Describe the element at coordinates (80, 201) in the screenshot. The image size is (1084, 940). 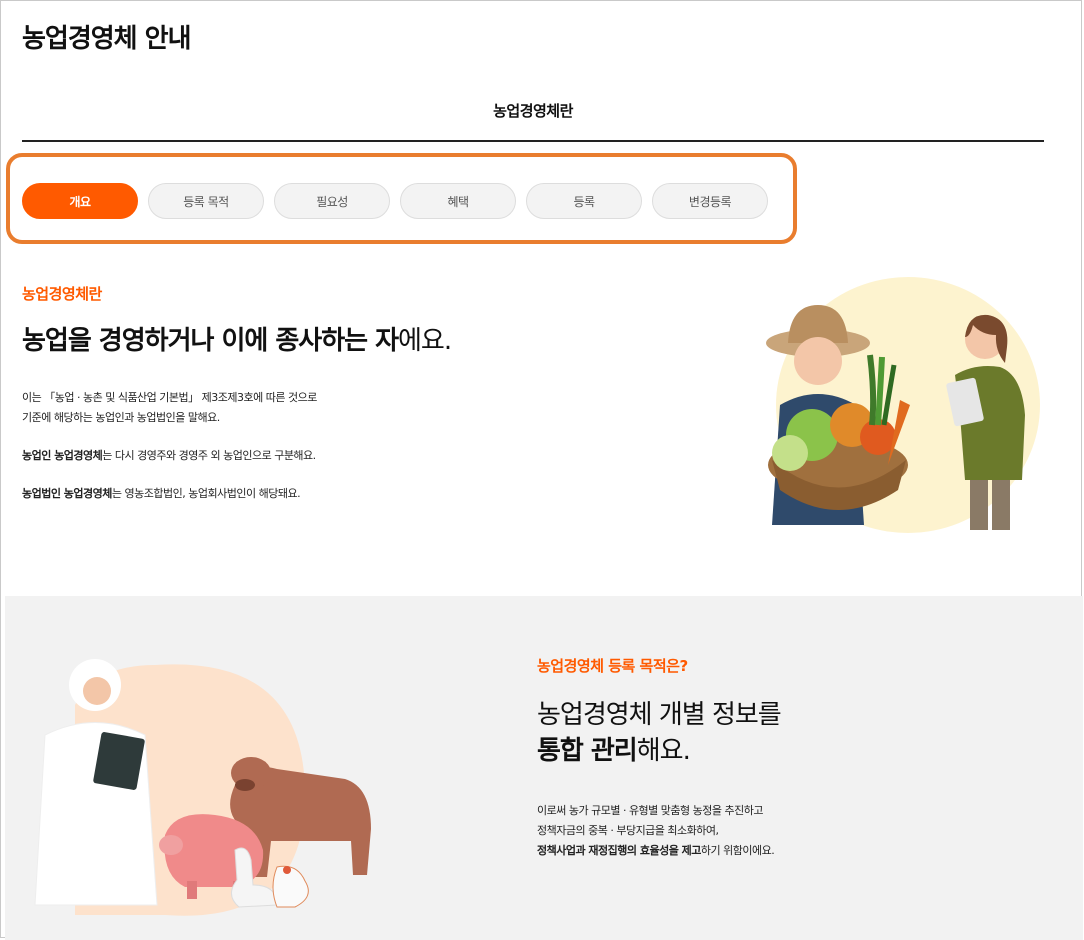
I see `tab-overview: 개요` at that location.